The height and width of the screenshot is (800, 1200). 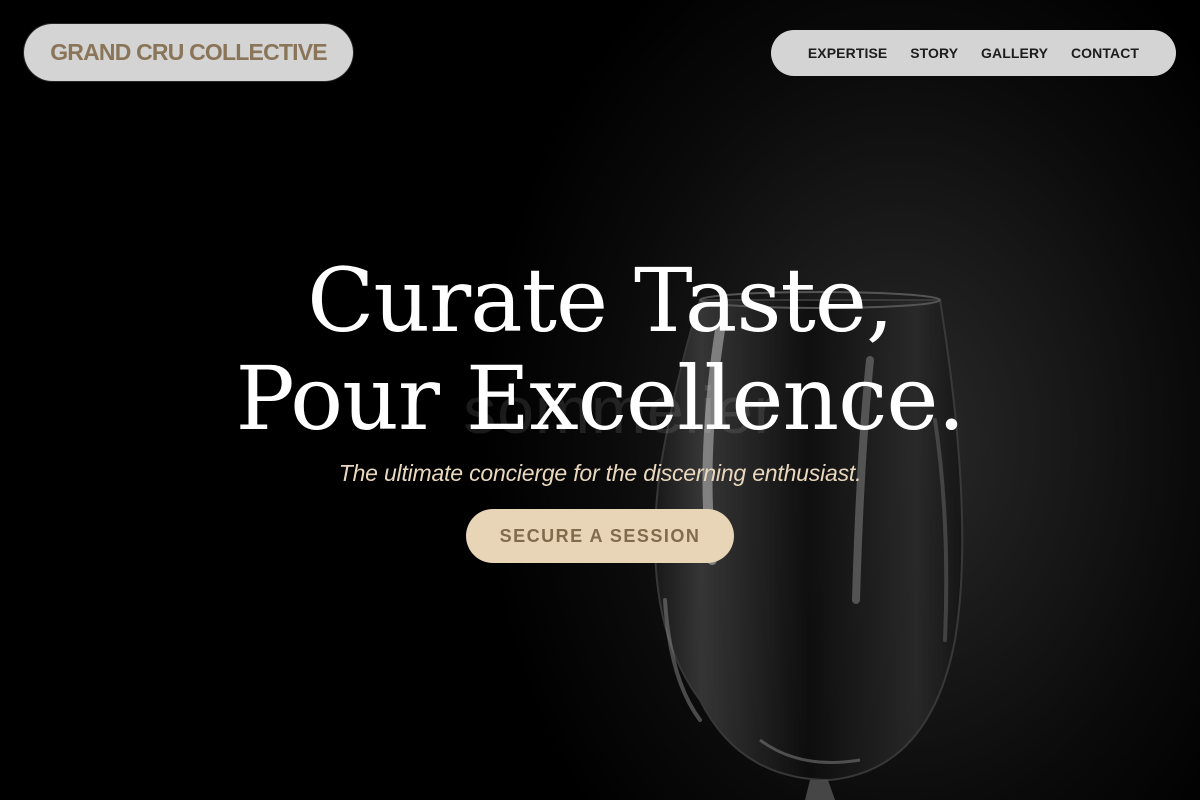 I want to click on logo: GRAND CRU COLLECTIVE, so click(x=188, y=52).